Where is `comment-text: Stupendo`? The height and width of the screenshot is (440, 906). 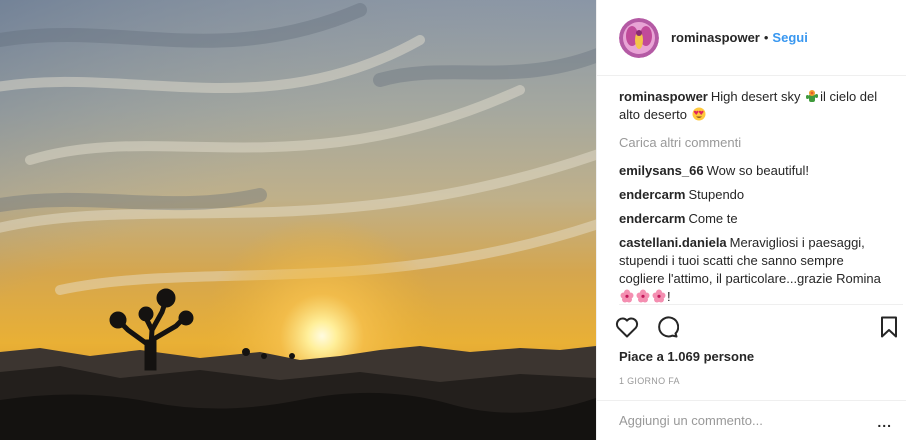
comment-text: Stupendo is located at coordinates (716, 194).